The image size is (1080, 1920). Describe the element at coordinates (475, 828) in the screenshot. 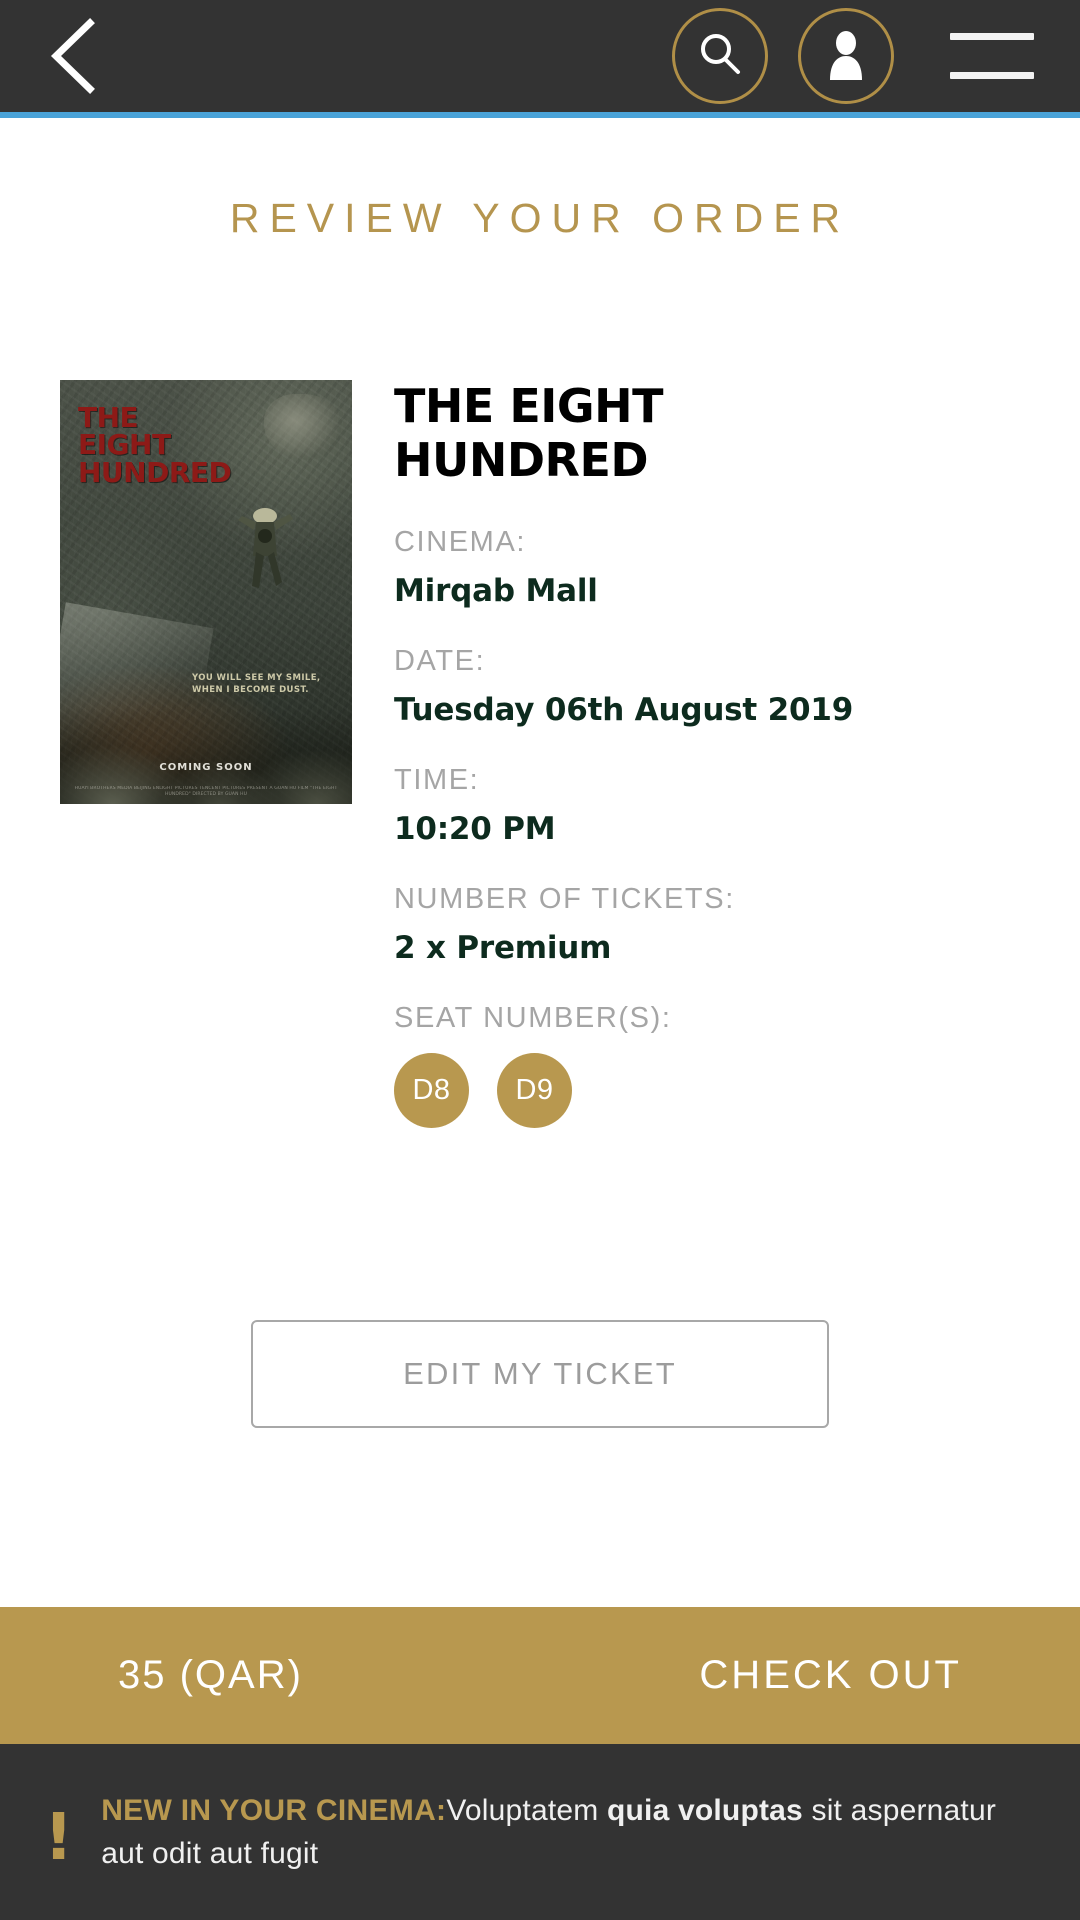

I see `time-value: 10:20 PM` at that location.